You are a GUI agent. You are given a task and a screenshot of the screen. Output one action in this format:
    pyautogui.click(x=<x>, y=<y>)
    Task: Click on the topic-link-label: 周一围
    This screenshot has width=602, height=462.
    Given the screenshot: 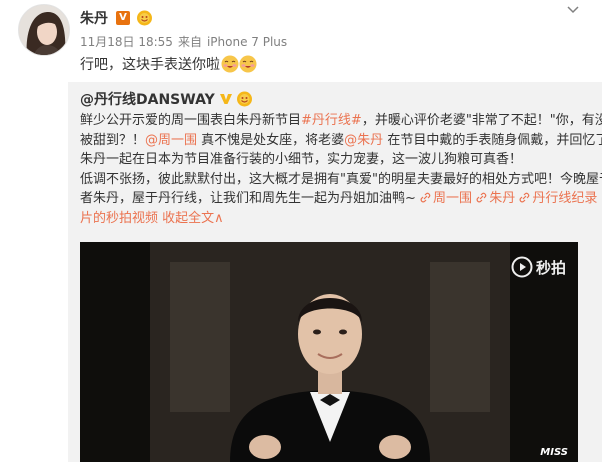 What is the action you would take?
    pyautogui.click(x=453, y=198)
    